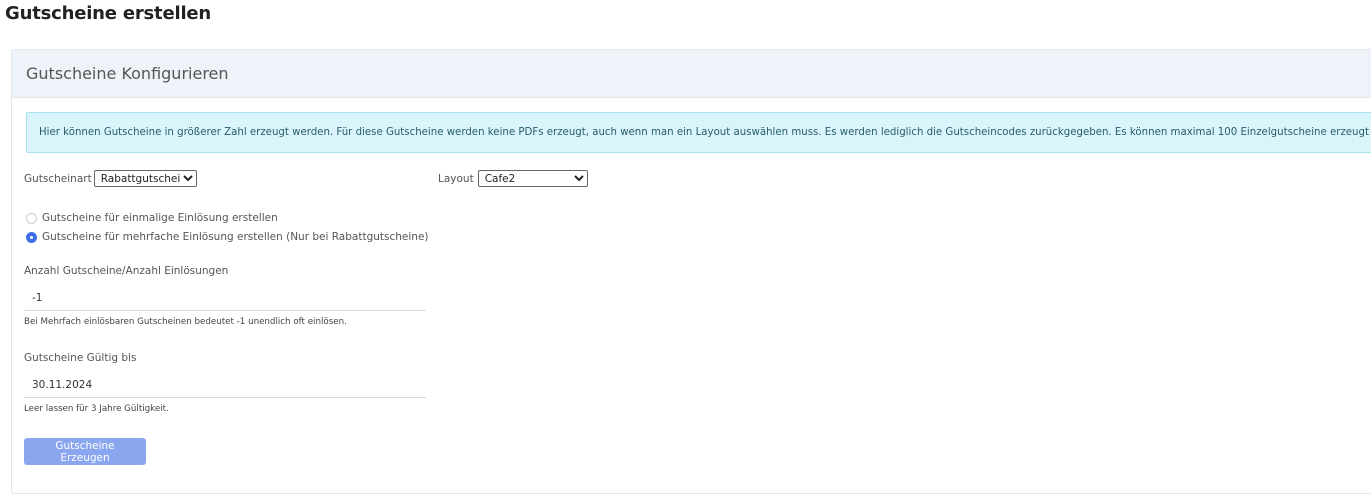 The width and height of the screenshot is (1371, 494). What do you see at coordinates (225, 385) in the screenshot?
I see `valid-until-input: 30.11.2024` at bounding box center [225, 385].